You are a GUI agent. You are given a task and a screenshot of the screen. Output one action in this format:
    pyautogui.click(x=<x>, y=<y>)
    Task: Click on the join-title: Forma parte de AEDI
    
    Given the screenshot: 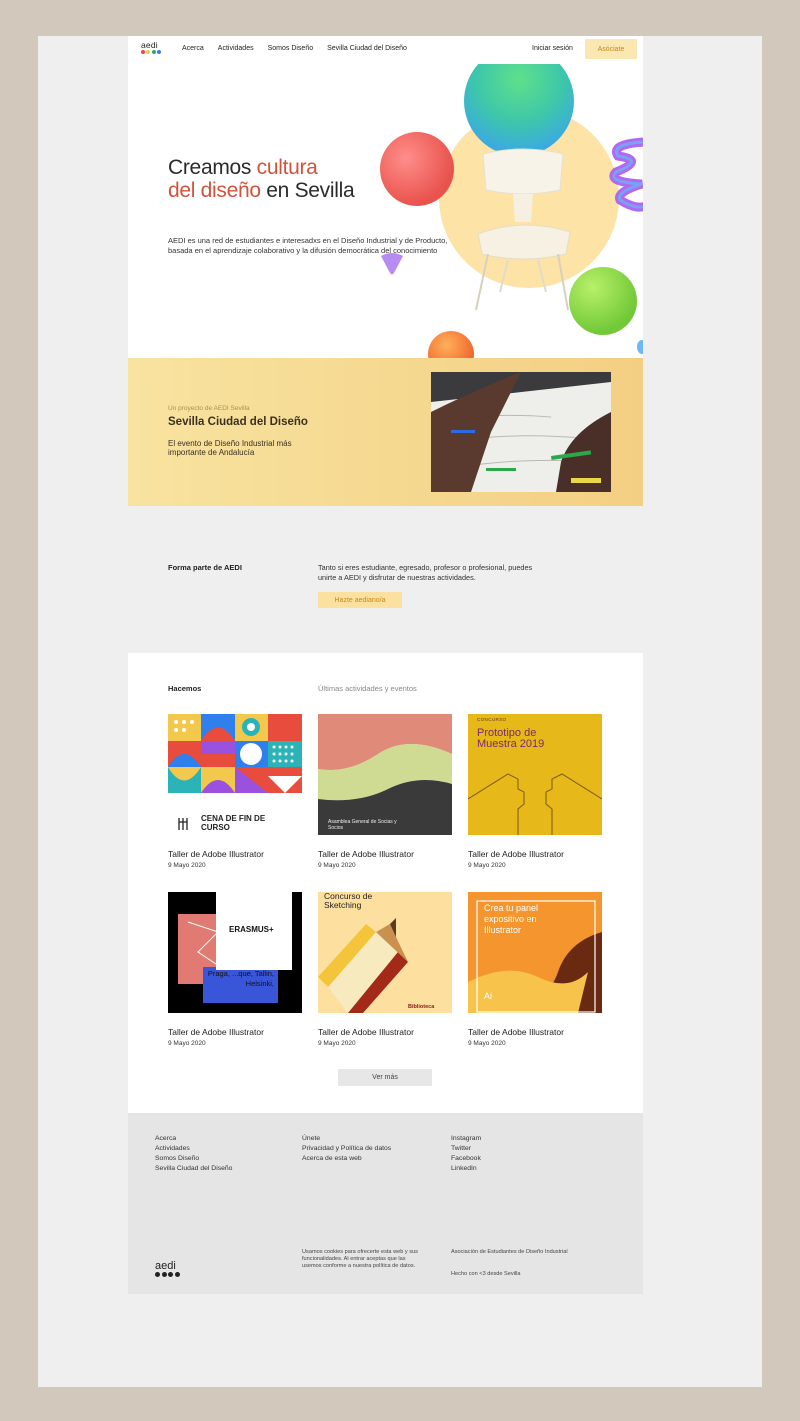 What is the action you would take?
    pyautogui.click(x=205, y=567)
    